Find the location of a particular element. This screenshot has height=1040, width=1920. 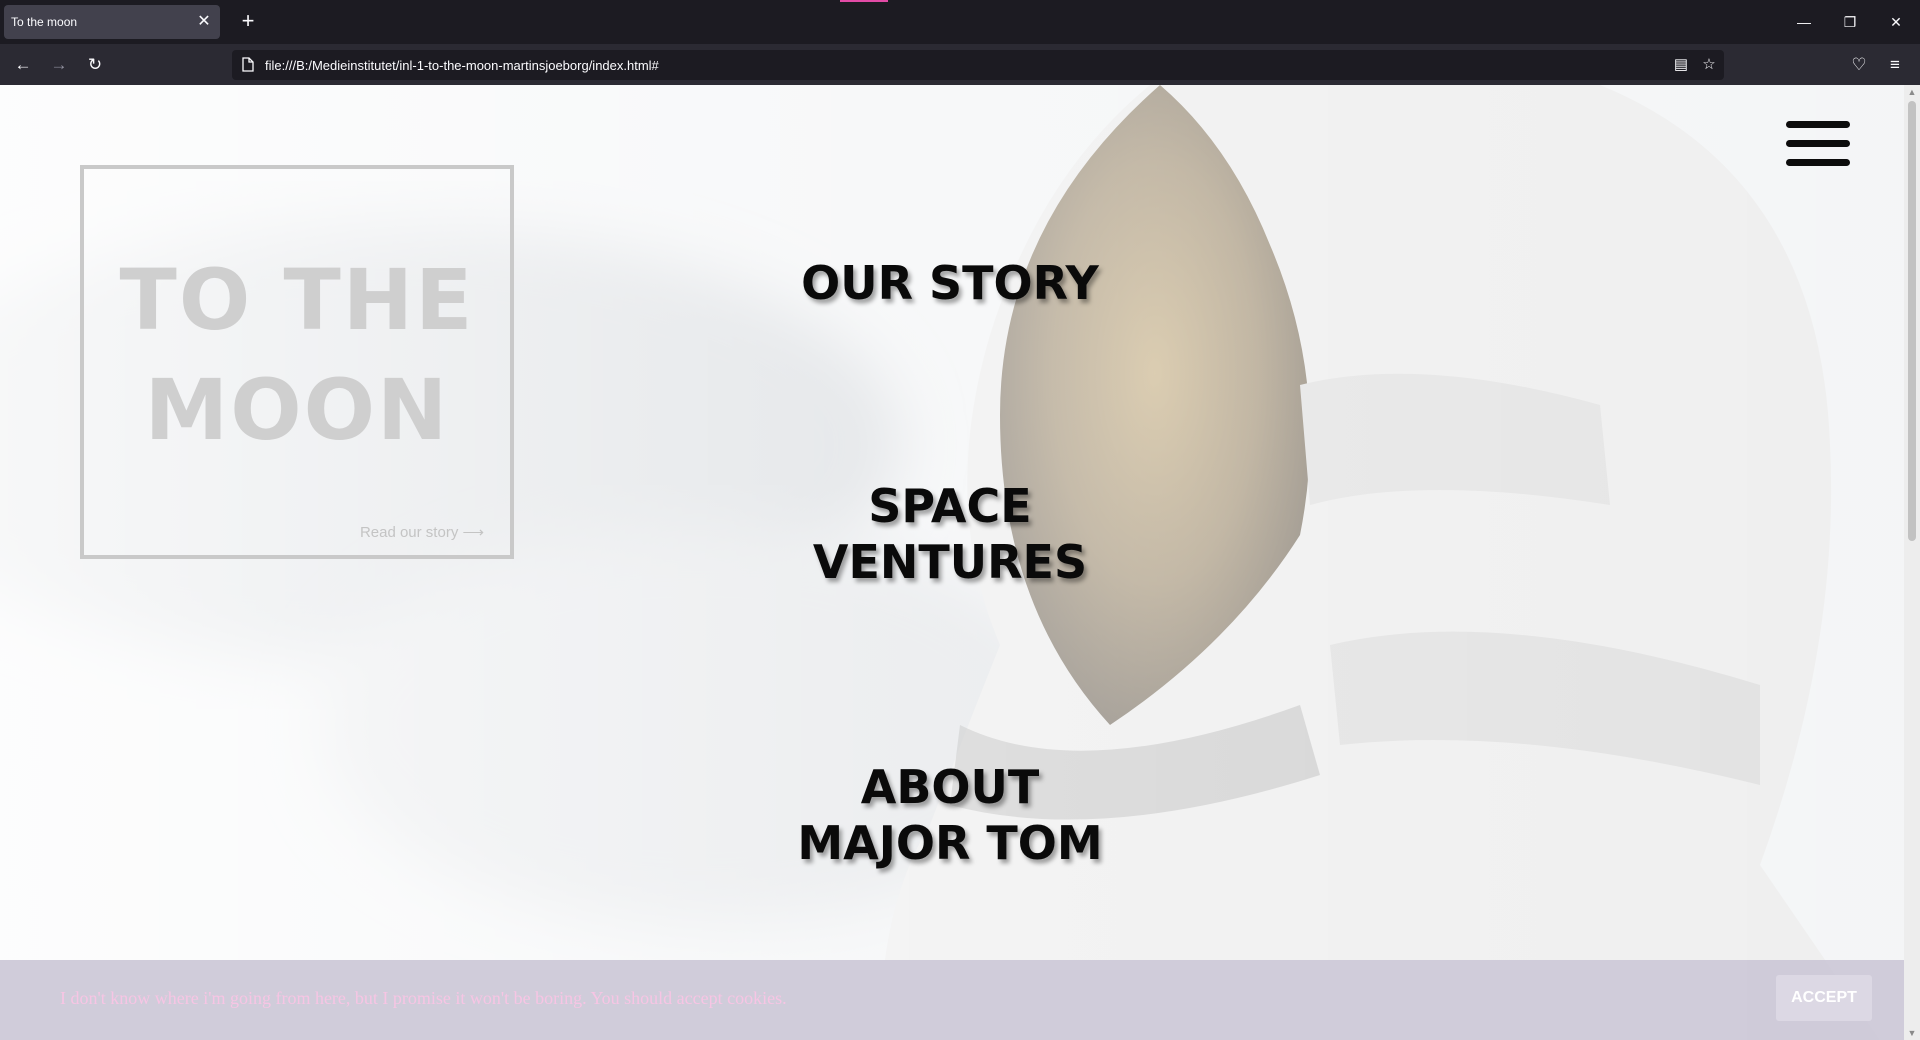

reader-view-icon: ▤ is located at coordinates (1681, 65).